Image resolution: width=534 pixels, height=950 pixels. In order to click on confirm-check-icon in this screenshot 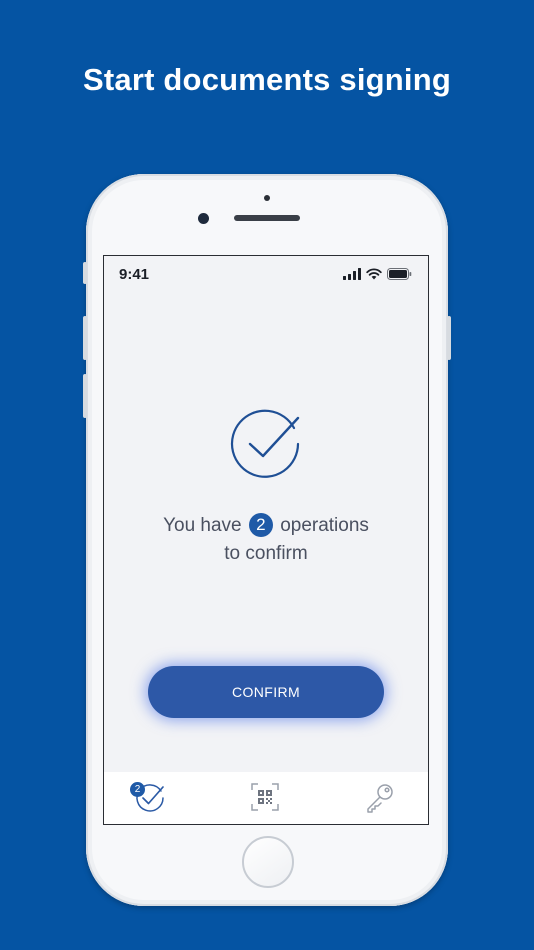, I will do `click(265, 443)`.